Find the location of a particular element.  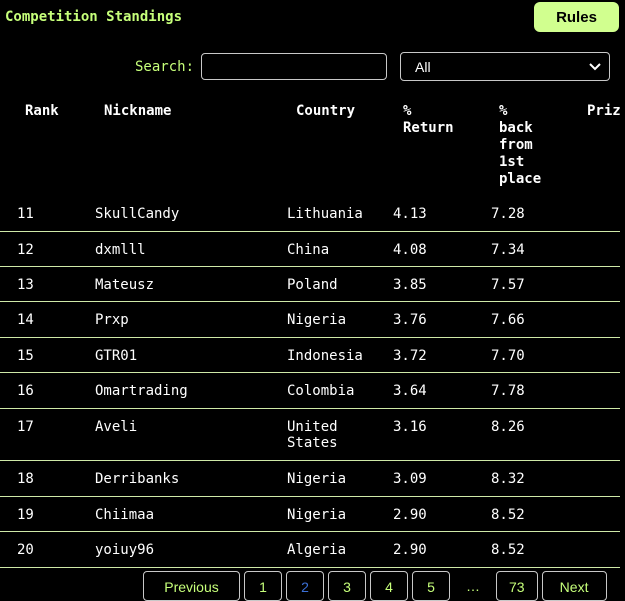

cell-rank: 15 is located at coordinates (25, 356).